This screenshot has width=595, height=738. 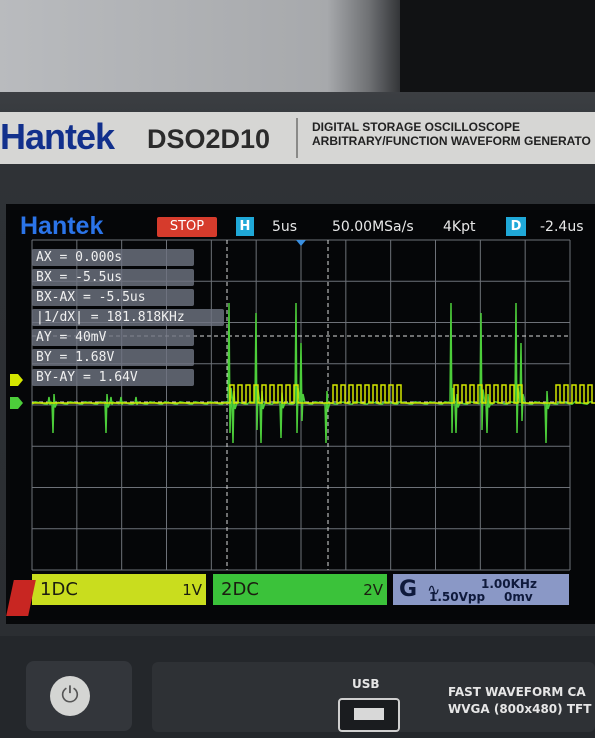 I want to click on readout-bx: BX = -5.5us, so click(x=113, y=277).